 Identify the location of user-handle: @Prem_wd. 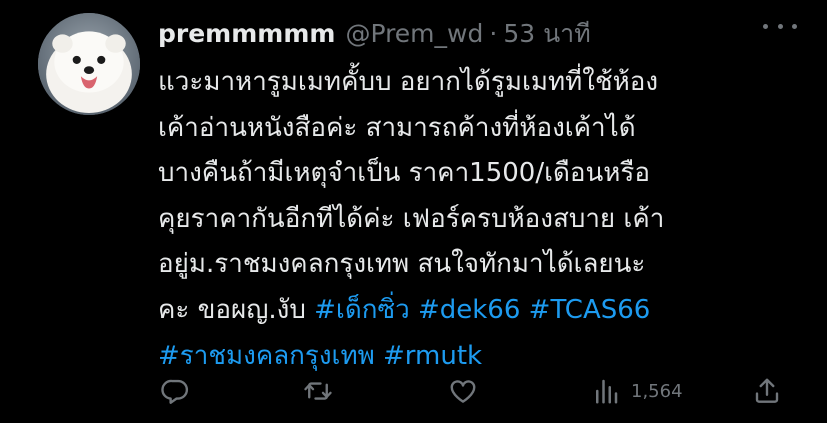
(414, 33).